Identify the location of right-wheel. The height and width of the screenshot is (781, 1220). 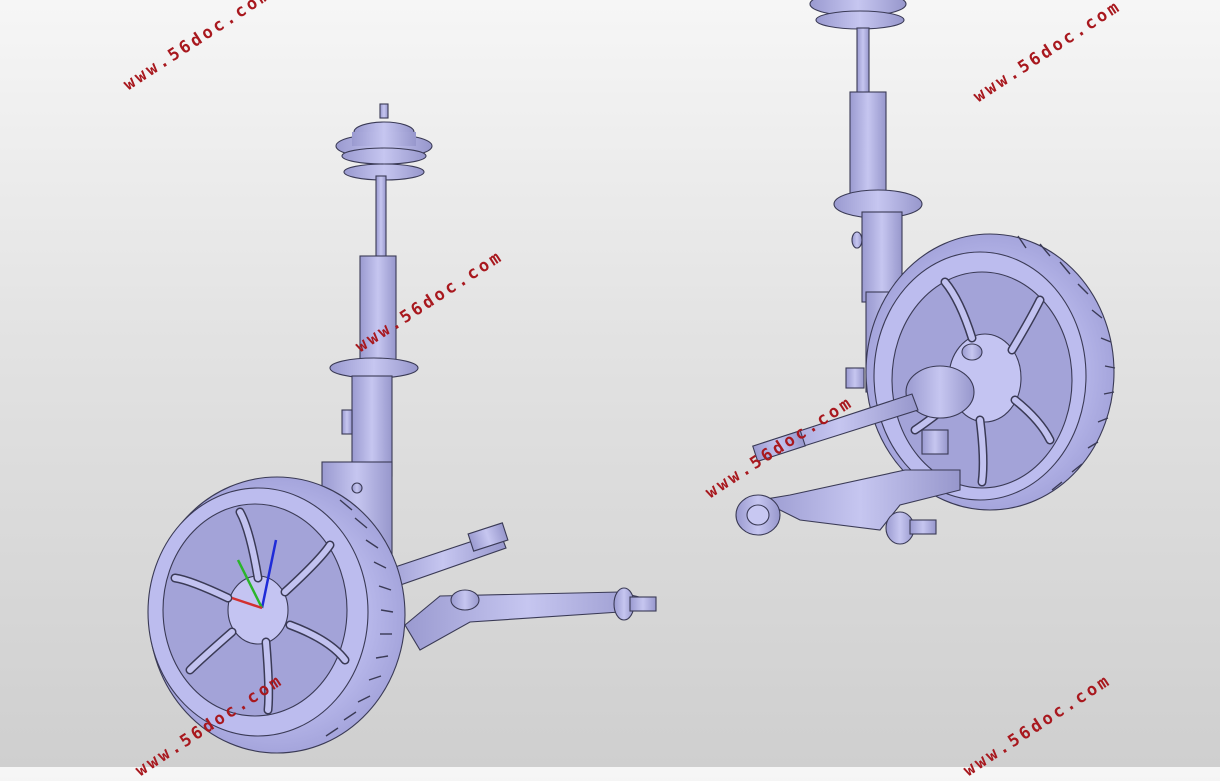
(990, 372).